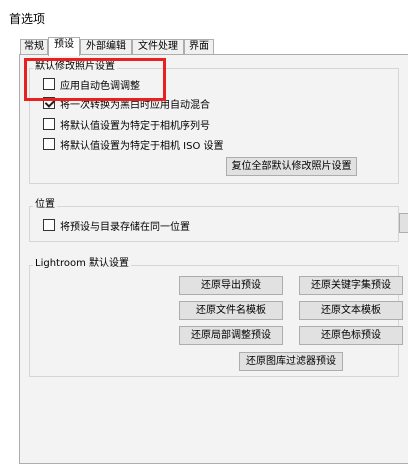 The height and width of the screenshot is (468, 408). What do you see at coordinates (49, 225) in the screenshot?
I see `store-presets-checkbox` at bounding box center [49, 225].